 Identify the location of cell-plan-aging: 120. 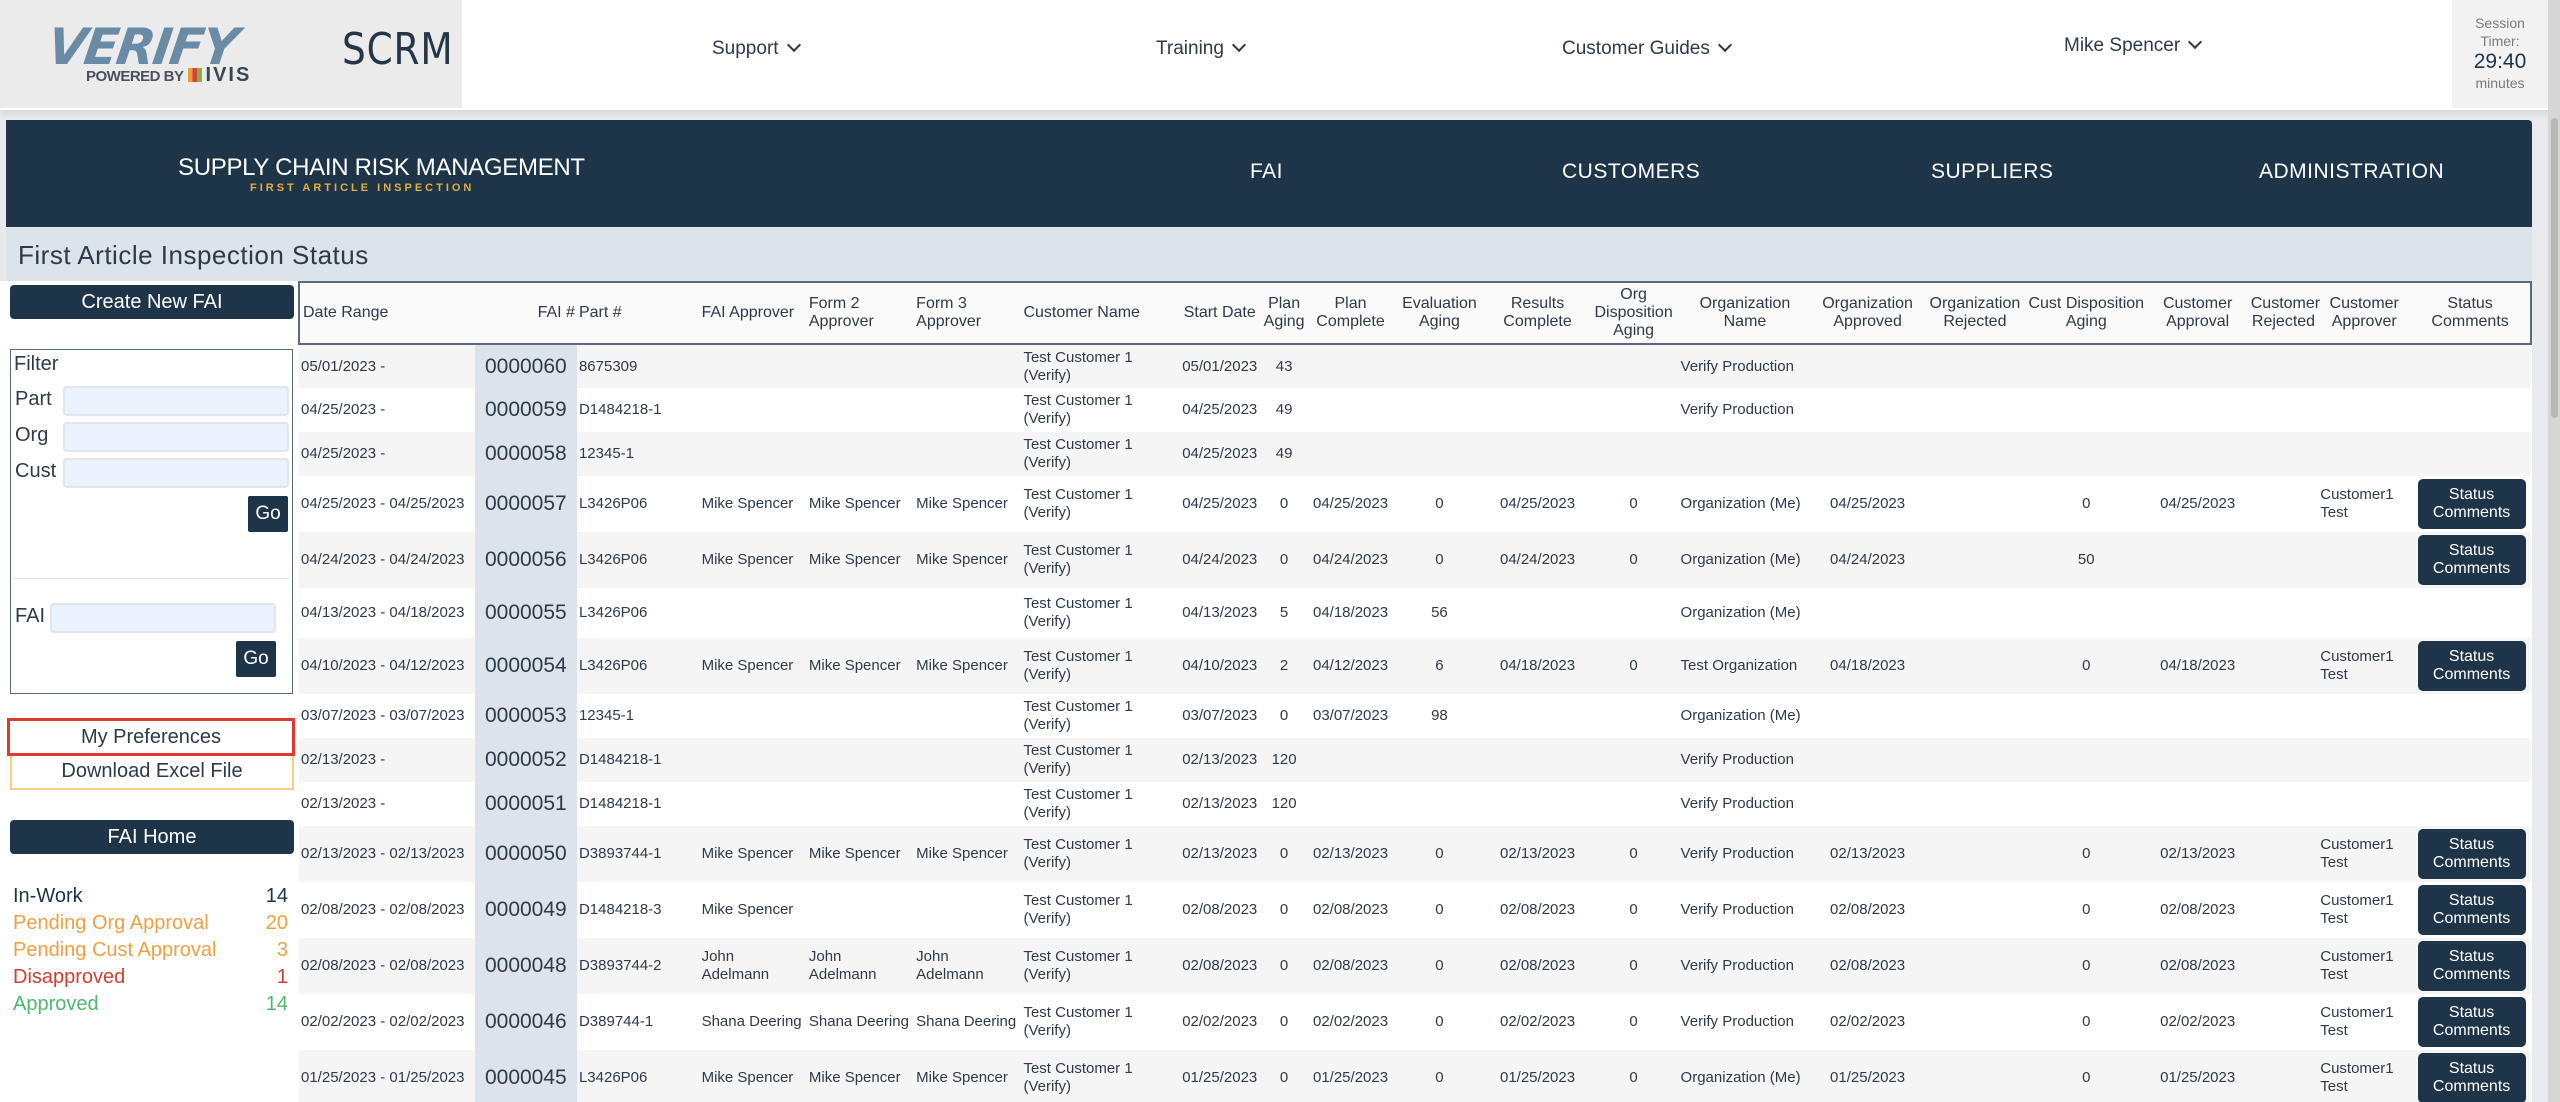
(1284, 804).